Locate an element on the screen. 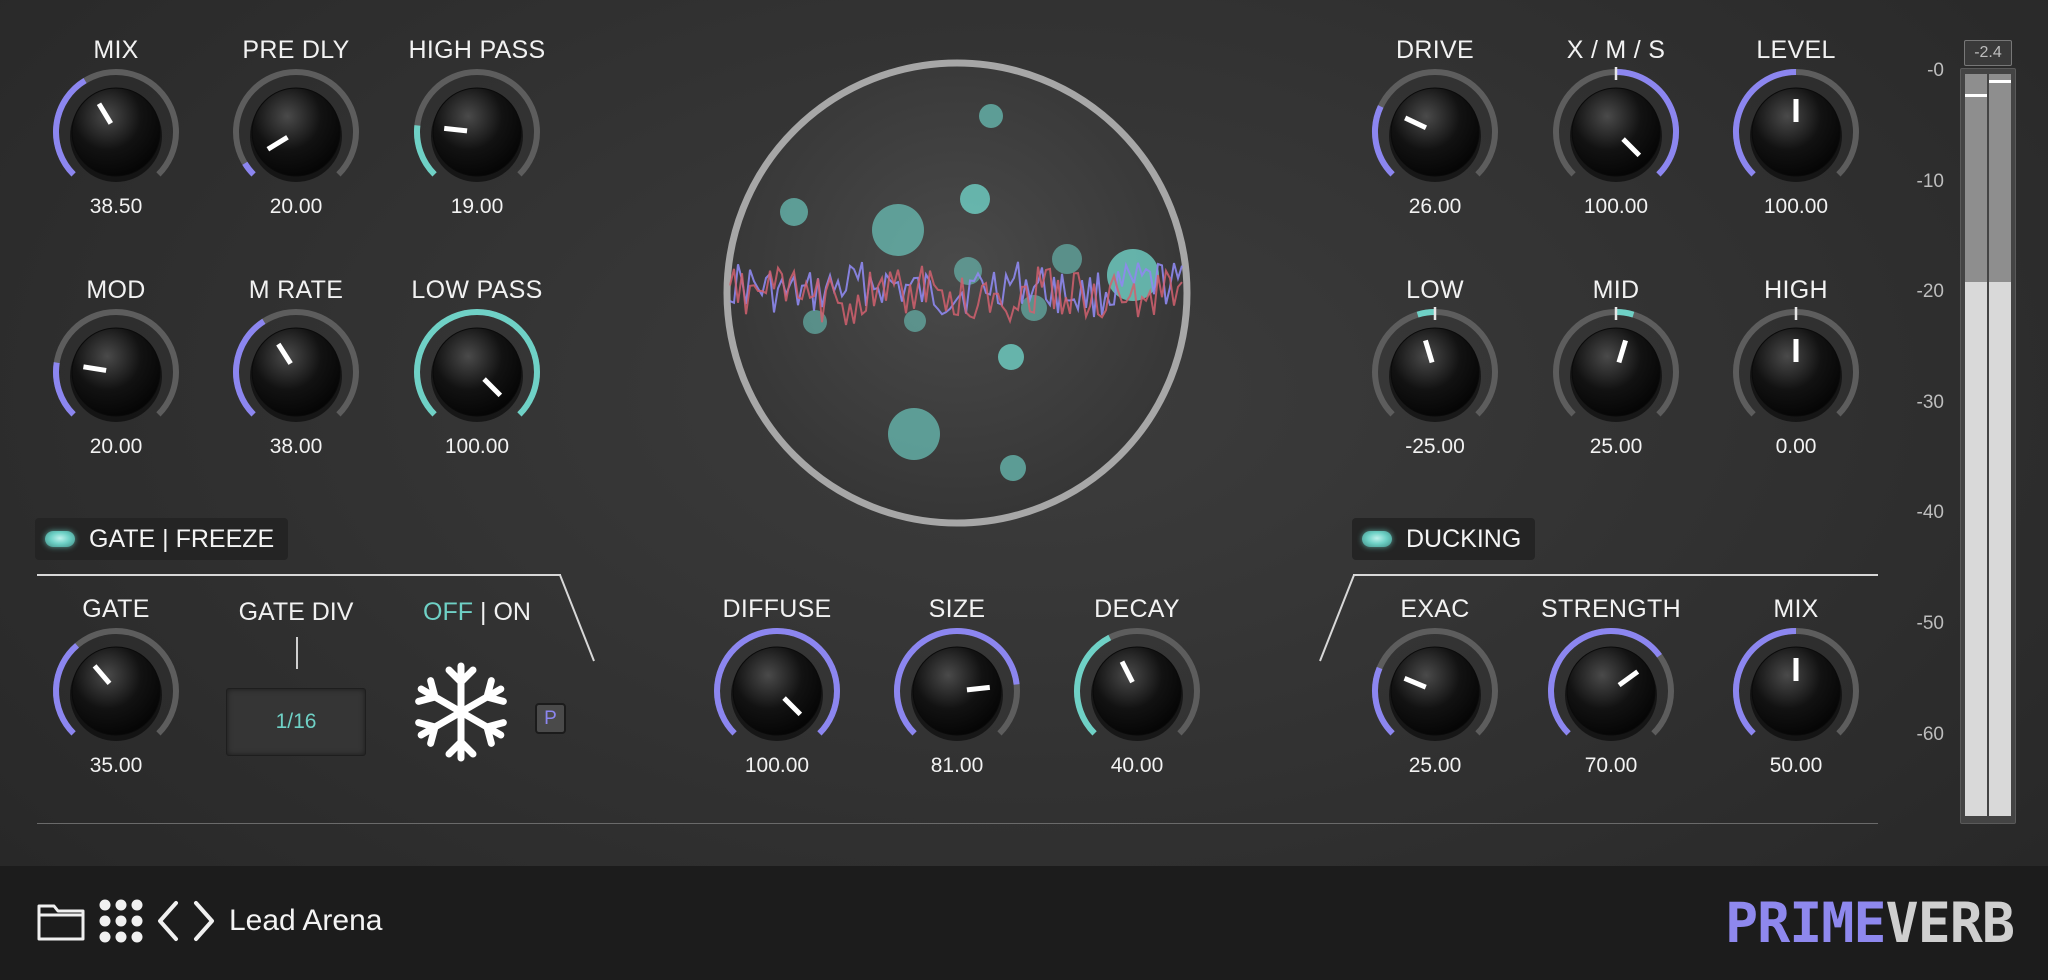 The height and width of the screenshot is (980, 2048). knob-label: LEVEL is located at coordinates (1796, 50).